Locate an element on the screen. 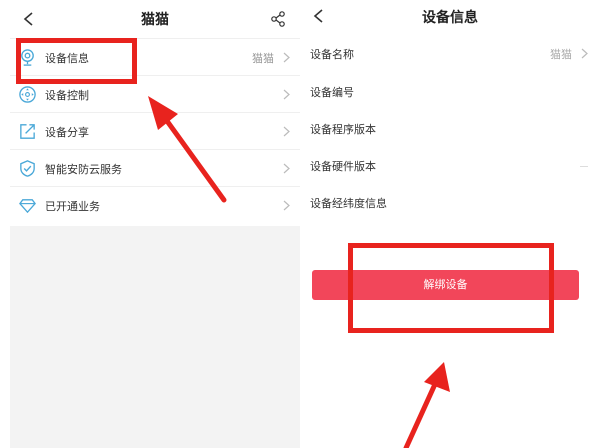 The width and height of the screenshot is (600, 448). info-label: 设备硬件版本 is located at coordinates (343, 166).